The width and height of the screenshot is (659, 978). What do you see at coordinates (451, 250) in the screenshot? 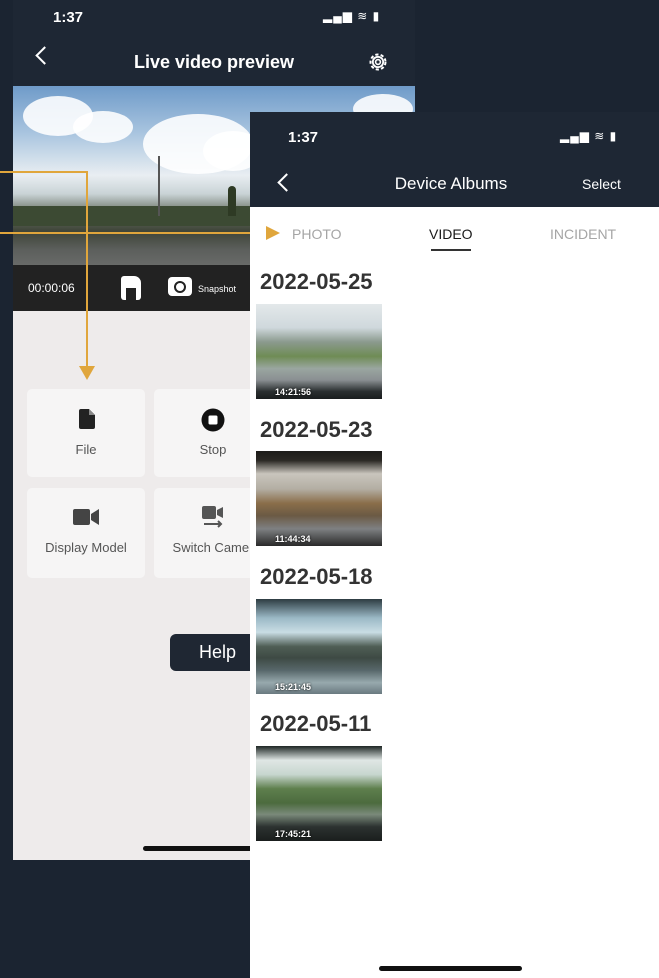
I see `active-tab-indicator` at bounding box center [451, 250].